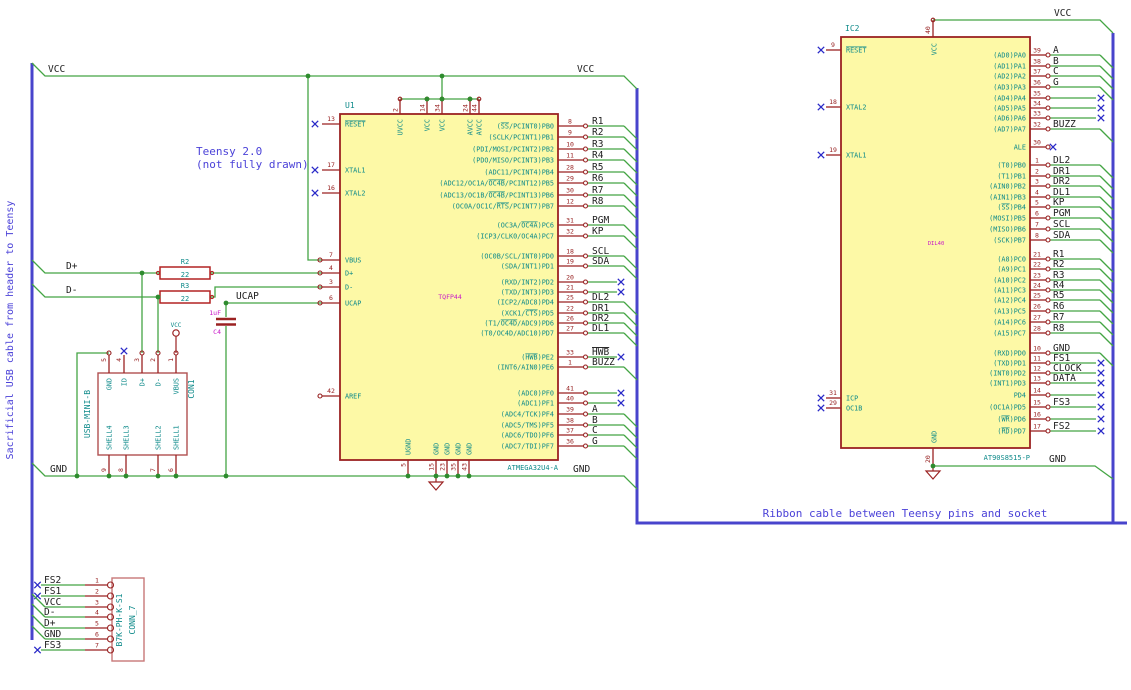  What do you see at coordinates (1011, 420) in the screenshot?
I see `name-text: (WR)PD6` at bounding box center [1011, 420].